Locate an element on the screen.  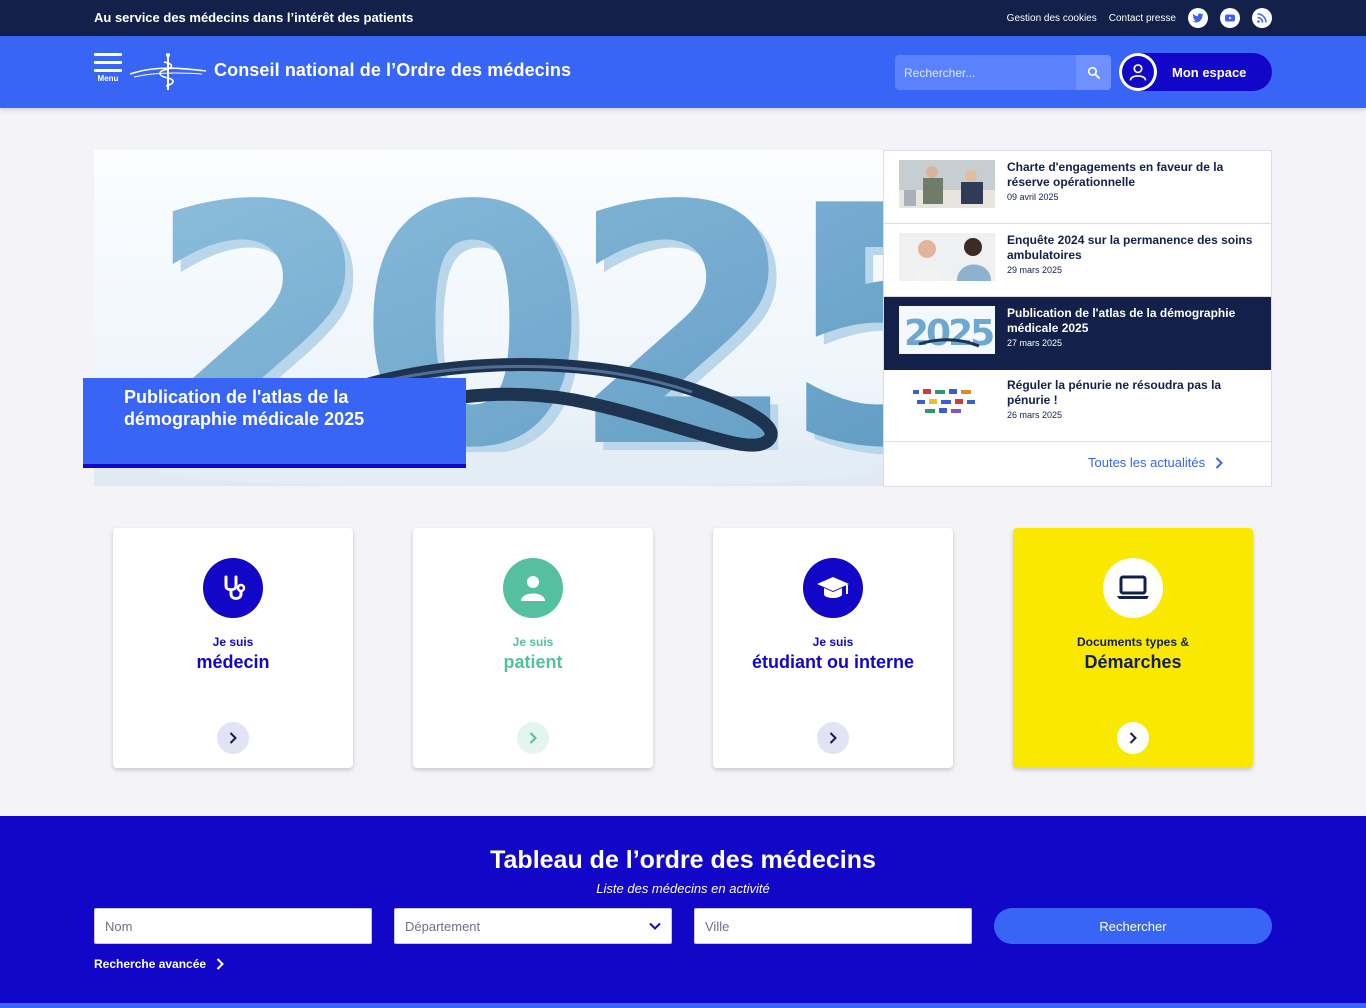
stethoscope-icon is located at coordinates (233, 588).